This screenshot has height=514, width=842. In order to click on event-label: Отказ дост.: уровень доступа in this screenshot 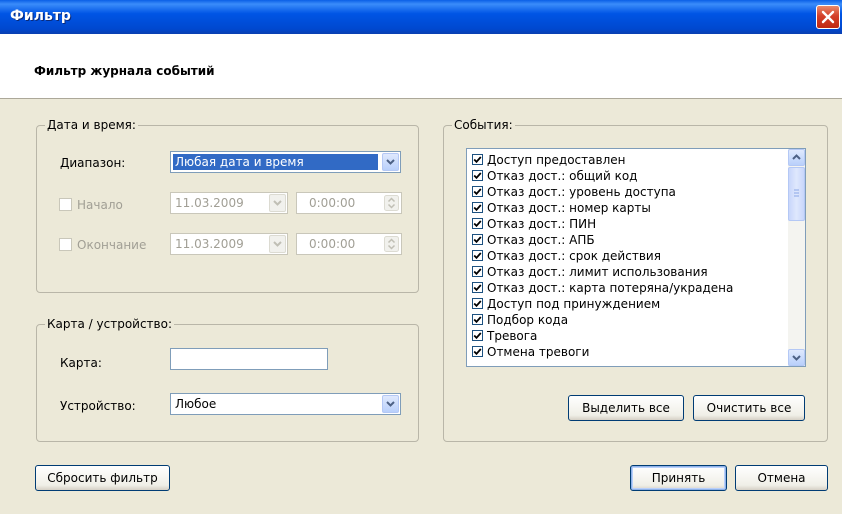, I will do `click(581, 192)`.